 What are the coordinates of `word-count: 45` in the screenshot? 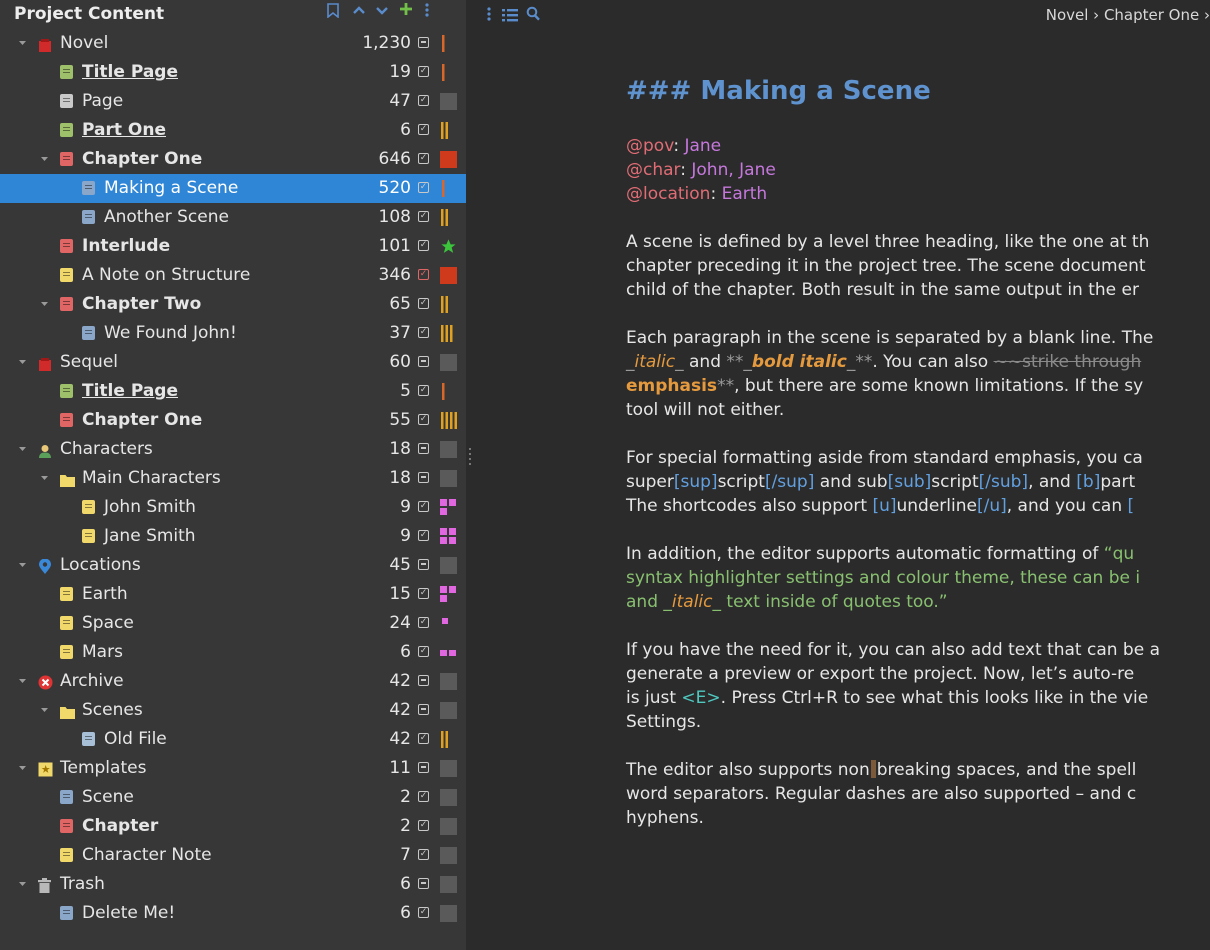 It's located at (400, 565).